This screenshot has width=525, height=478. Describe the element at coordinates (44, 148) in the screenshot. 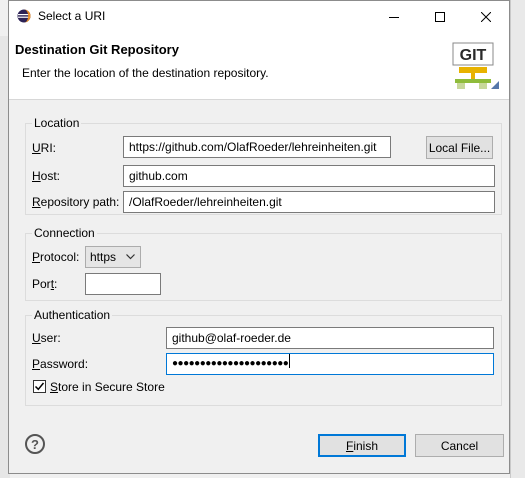

I see `uri-label: URI:` at that location.